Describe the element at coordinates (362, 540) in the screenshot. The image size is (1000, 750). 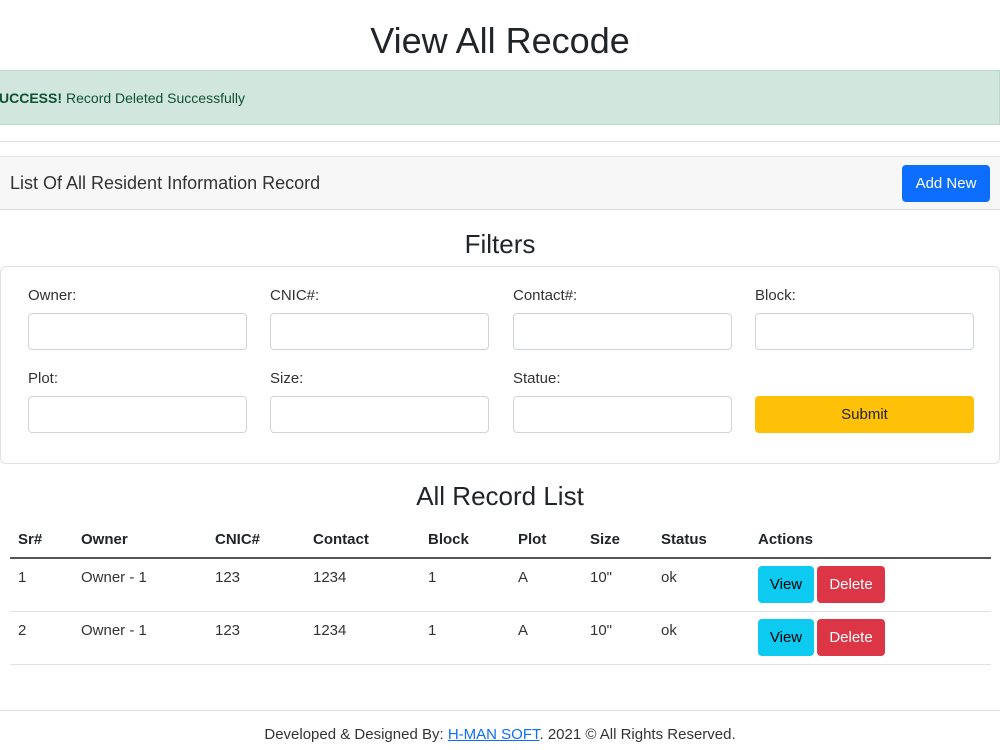
I see `col-contact: Contact` at that location.